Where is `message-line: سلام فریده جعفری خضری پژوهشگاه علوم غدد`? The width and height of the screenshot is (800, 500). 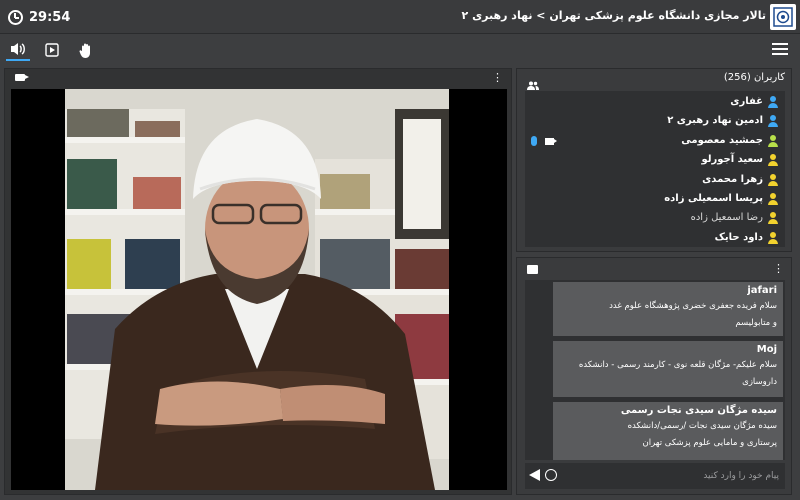
message-line: سلام فریده جعفری خضری پژوهشگاه علوم غدد is located at coordinates (693, 306).